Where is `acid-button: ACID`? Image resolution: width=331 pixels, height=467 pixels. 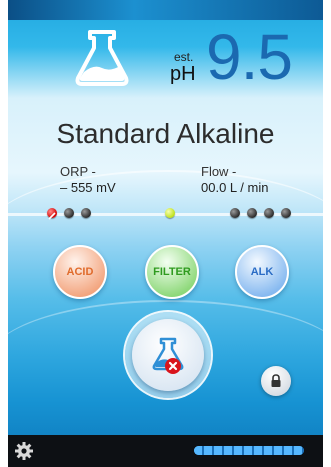
acid-button: ACID is located at coordinates (80, 272).